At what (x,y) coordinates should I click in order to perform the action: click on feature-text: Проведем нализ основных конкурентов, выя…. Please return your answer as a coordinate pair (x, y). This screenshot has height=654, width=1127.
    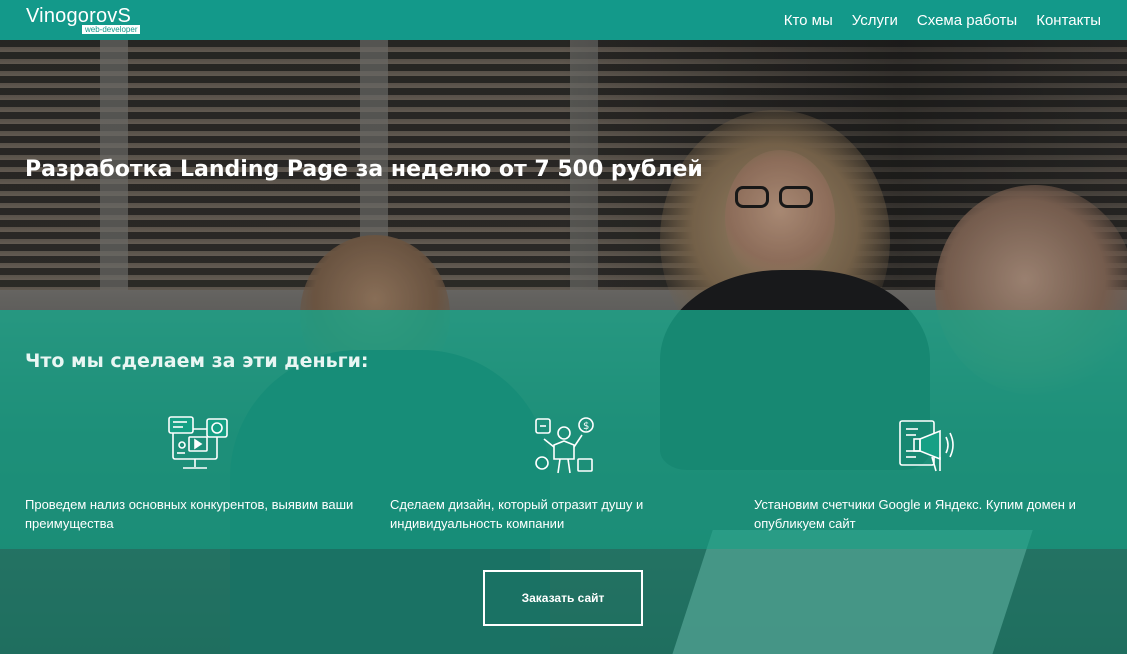
    Looking at the image, I should click on (189, 514).